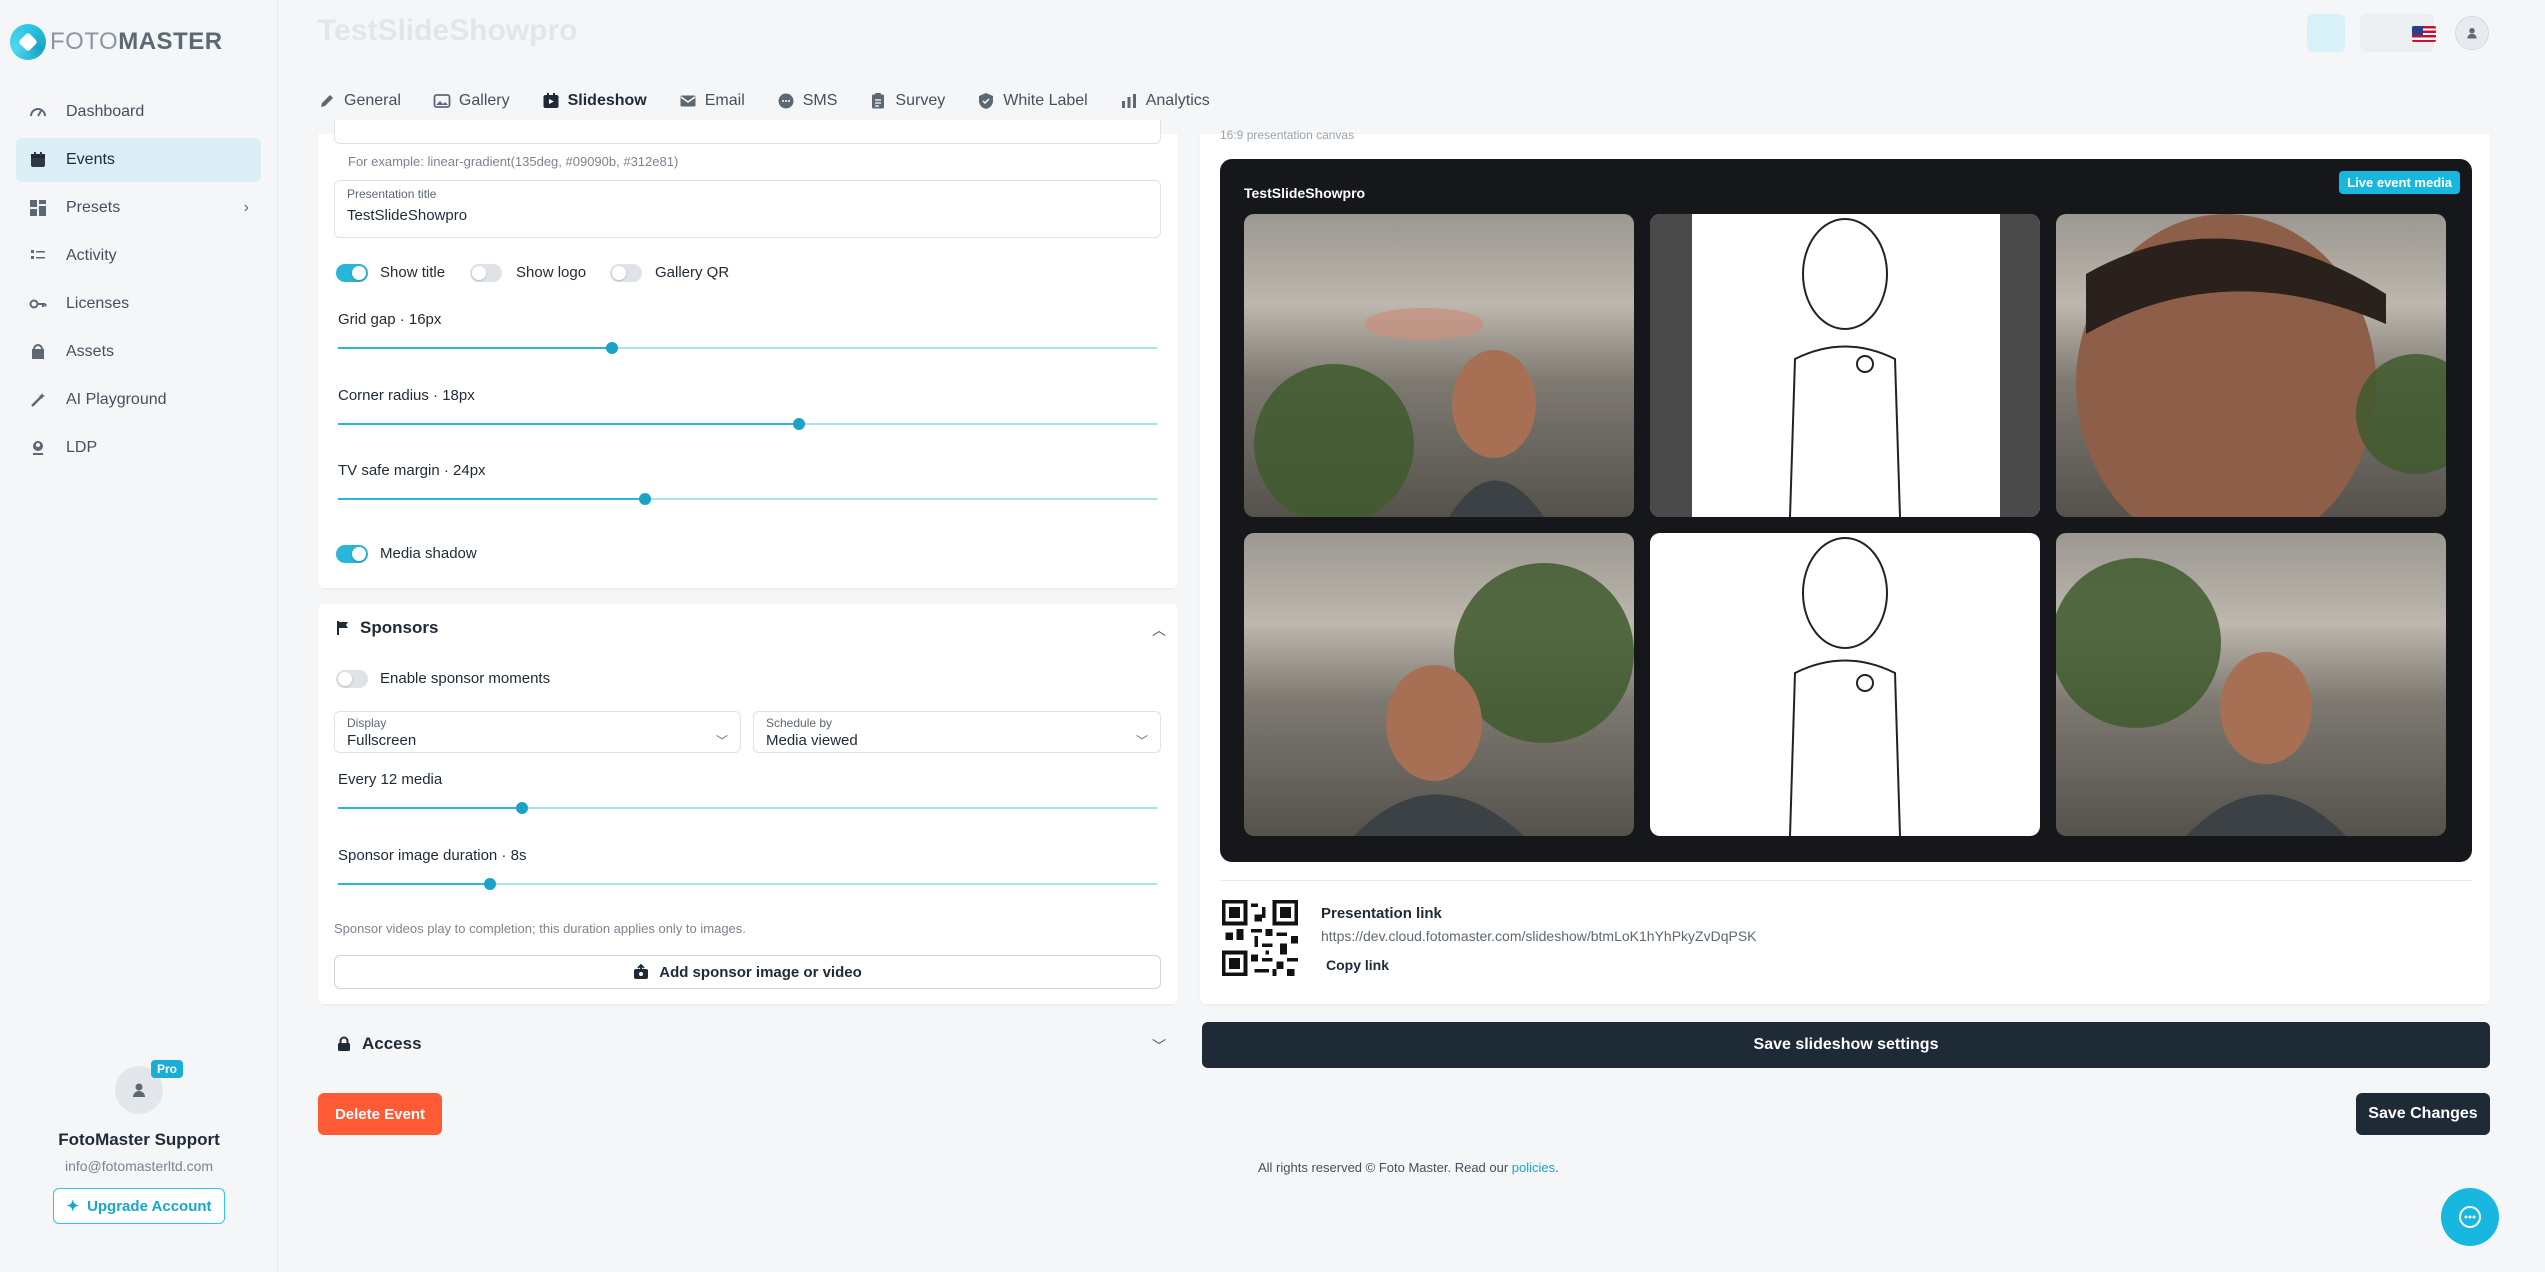 The height and width of the screenshot is (1272, 2545). What do you see at coordinates (138, 352) in the screenshot?
I see `sidebar-item-assets: Assets` at bounding box center [138, 352].